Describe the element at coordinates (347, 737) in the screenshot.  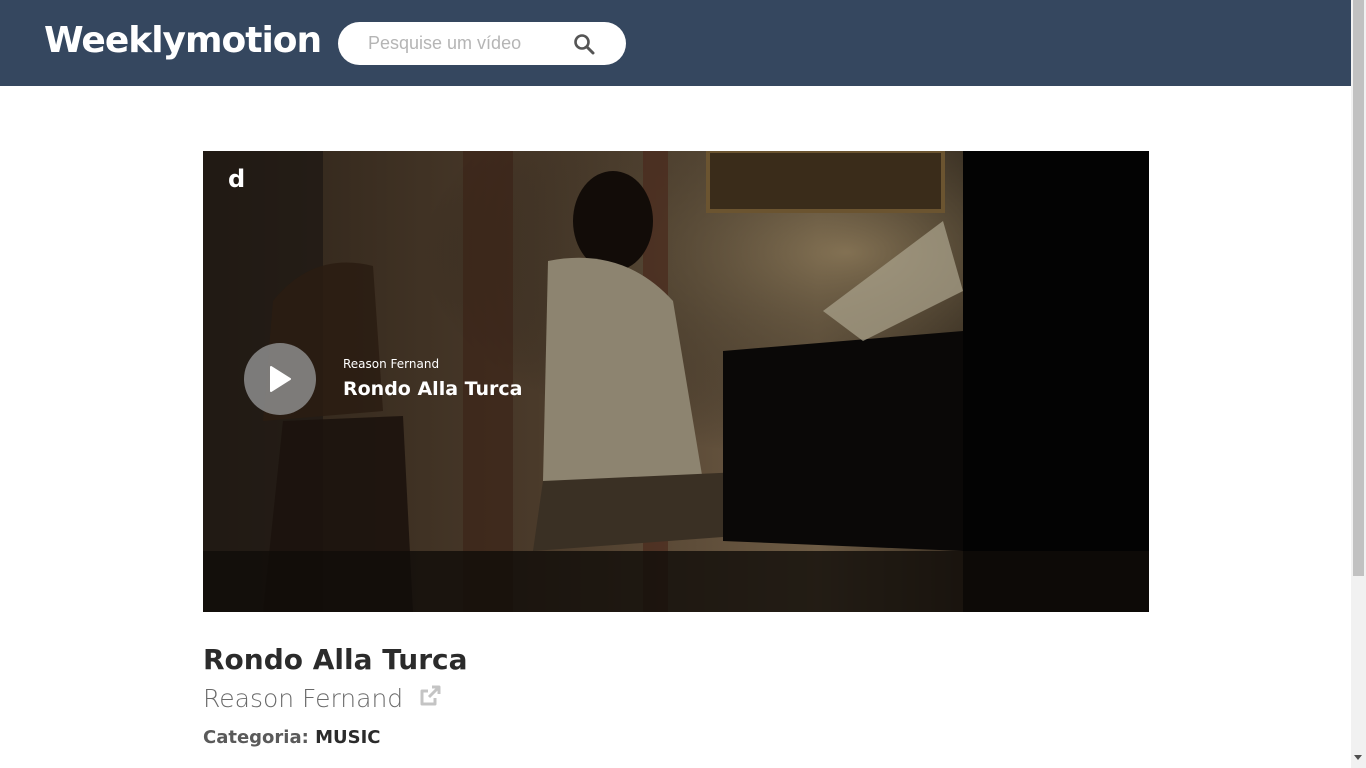
I see `category-value: MUSIC` at that location.